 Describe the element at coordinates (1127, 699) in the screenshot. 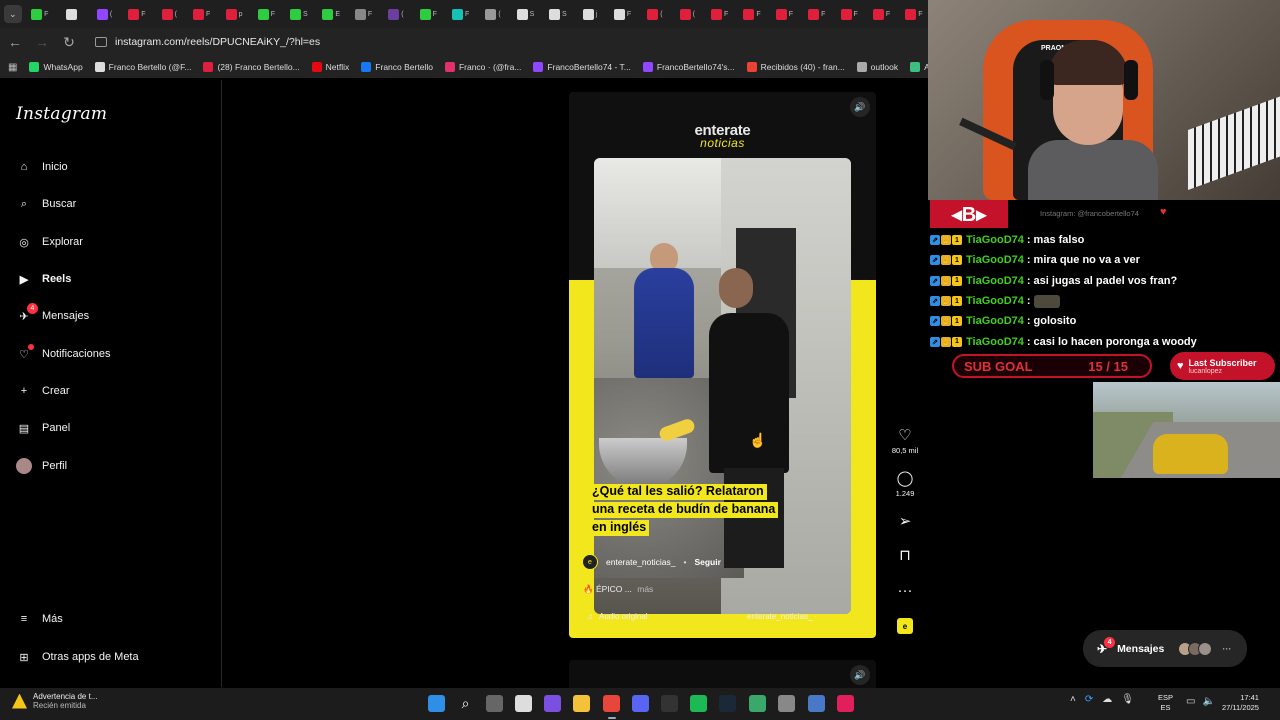

I see `microphone-icon: 🎙` at that location.